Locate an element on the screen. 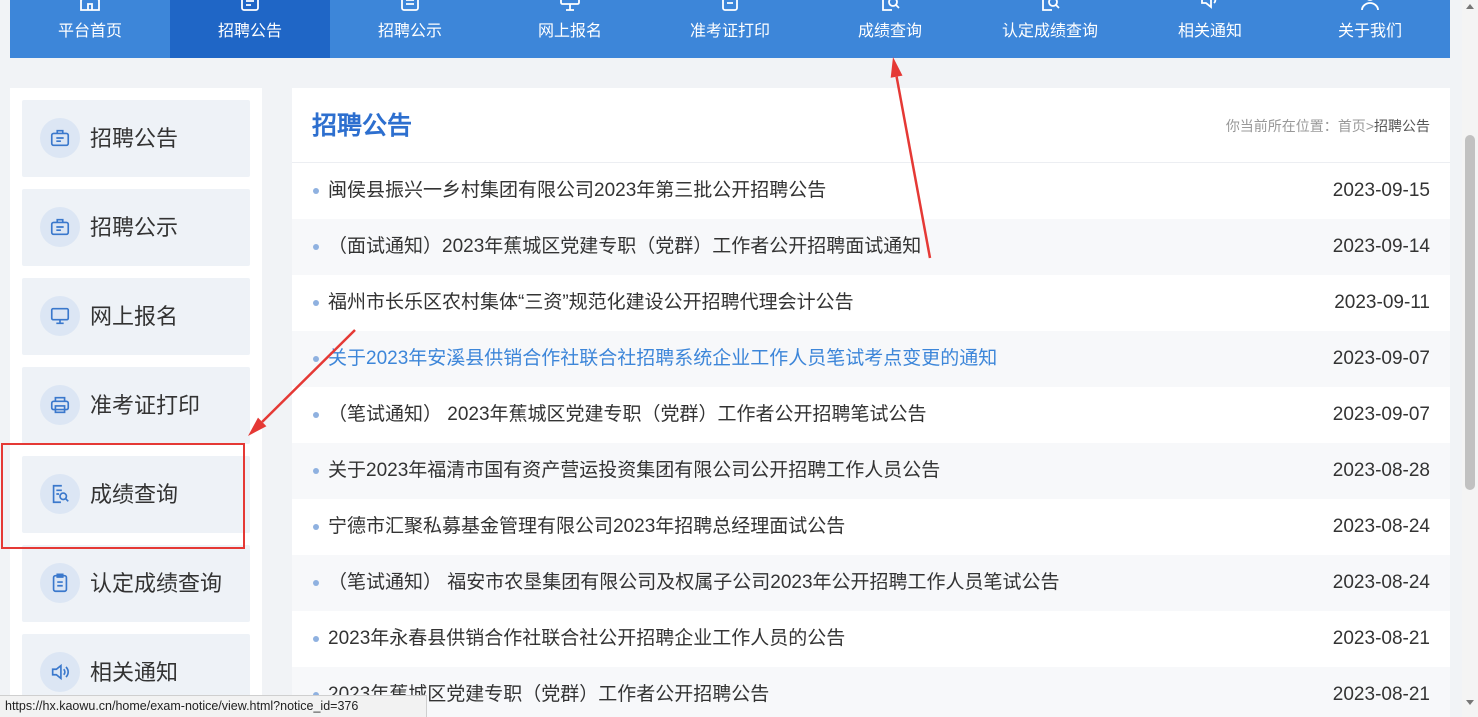 The height and width of the screenshot is (717, 1478). nav-item-home: 平台首页 is located at coordinates (90, 29).